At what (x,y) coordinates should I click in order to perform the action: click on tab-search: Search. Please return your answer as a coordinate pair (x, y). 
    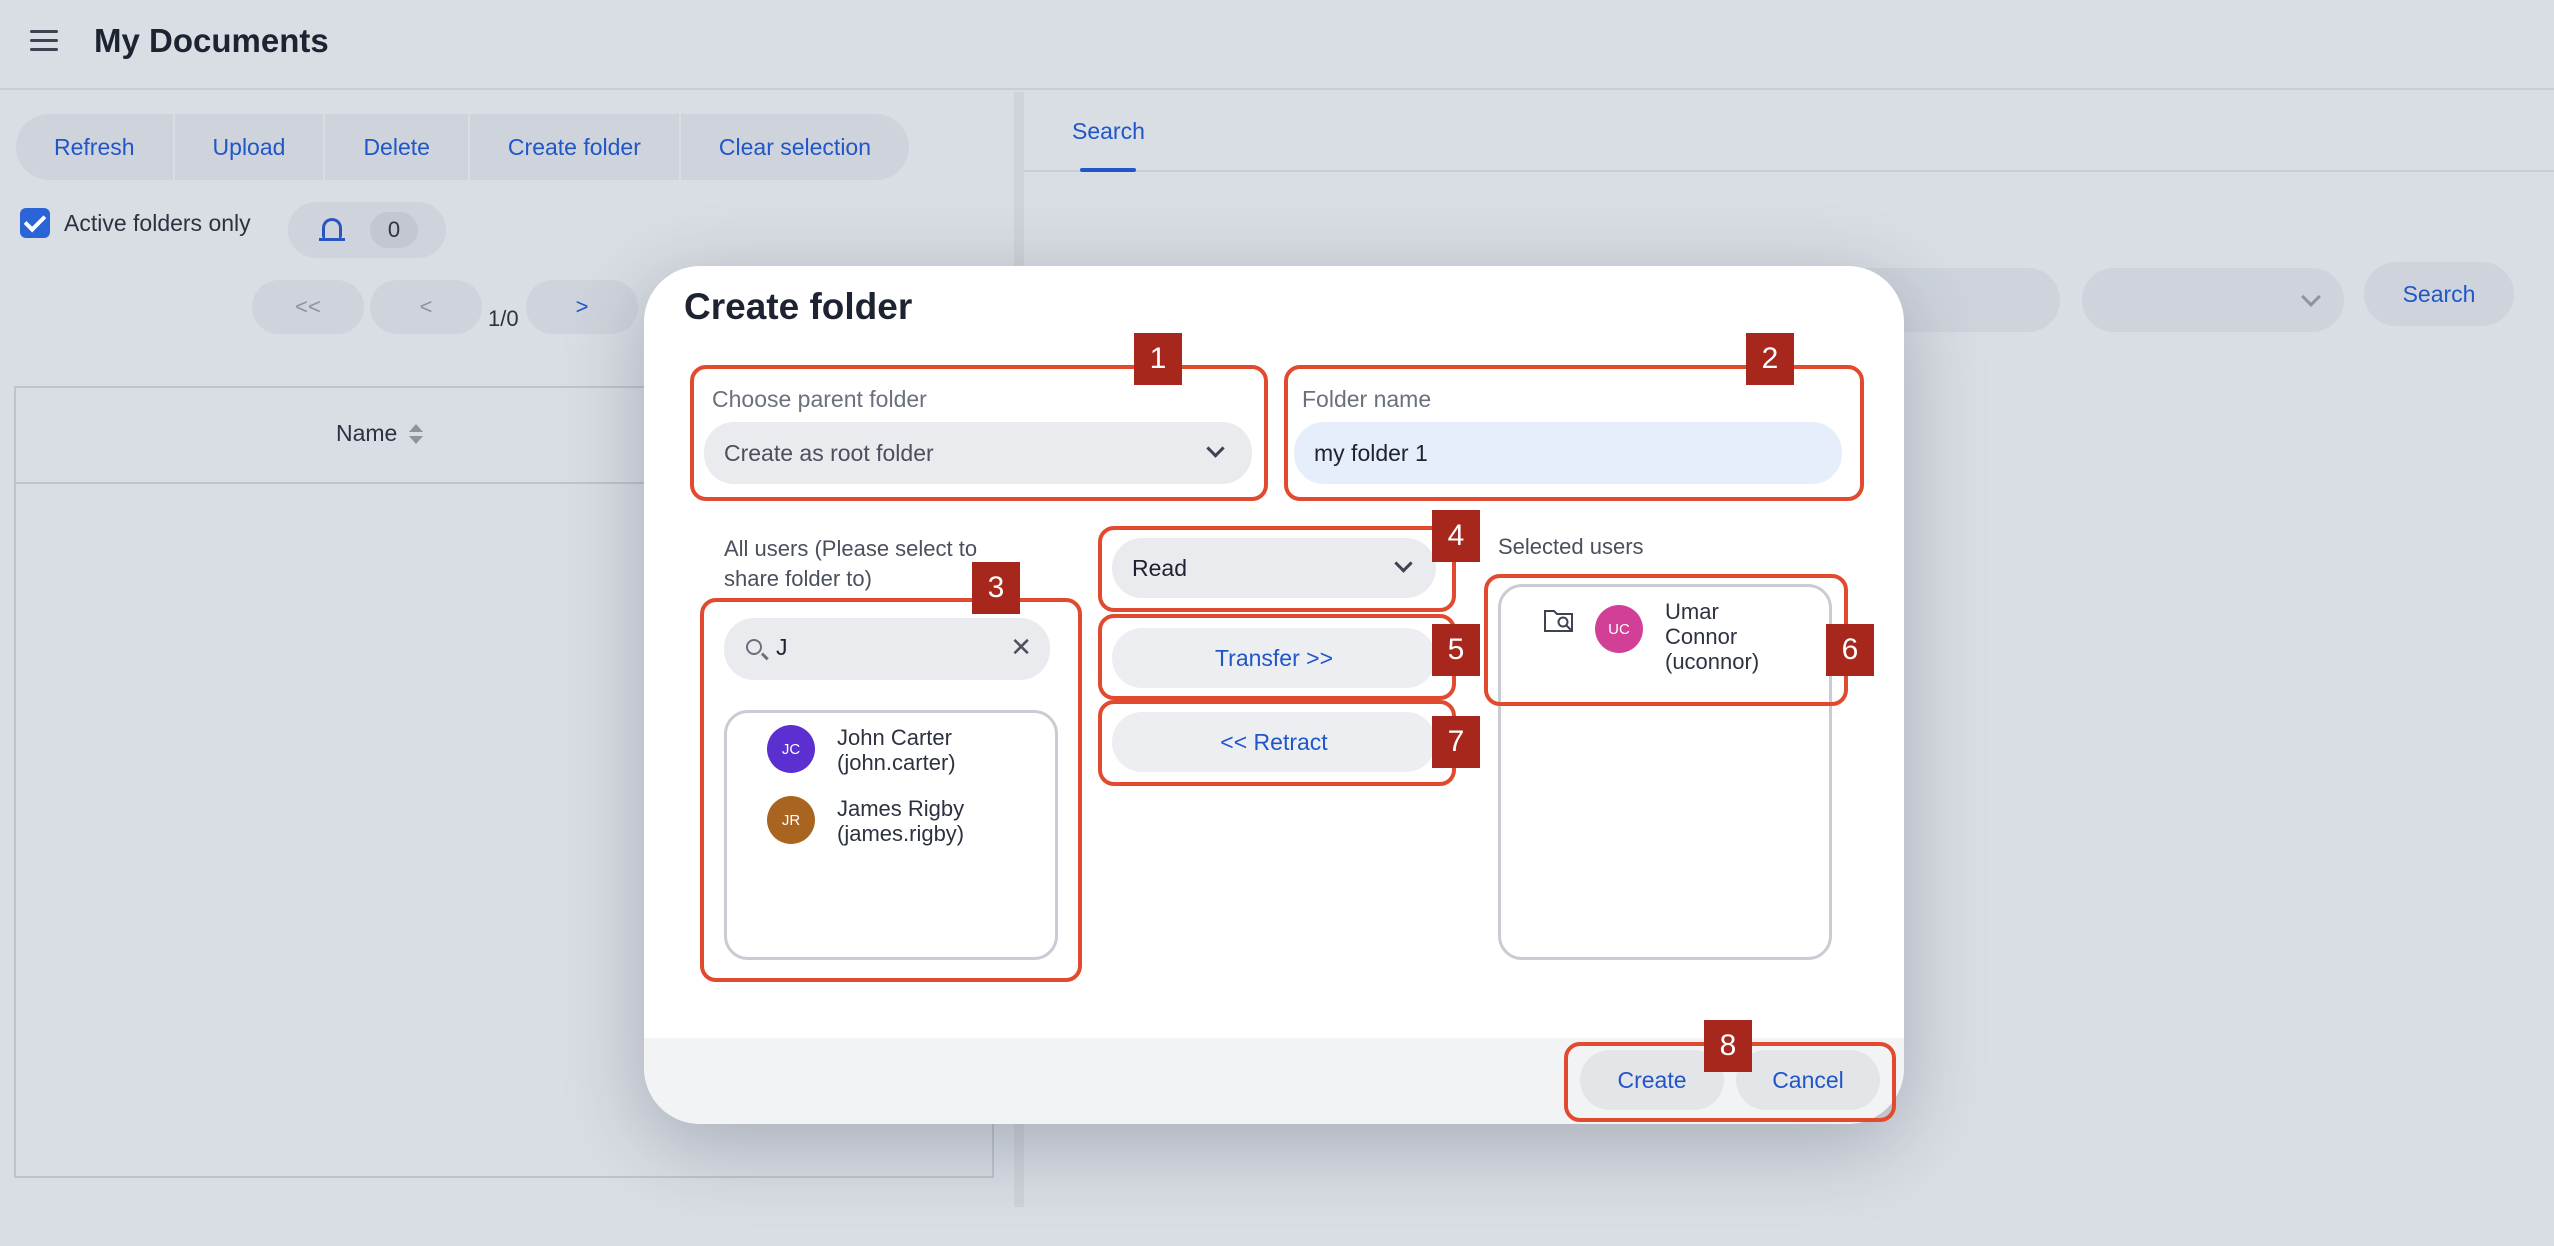
    Looking at the image, I should click on (1108, 131).